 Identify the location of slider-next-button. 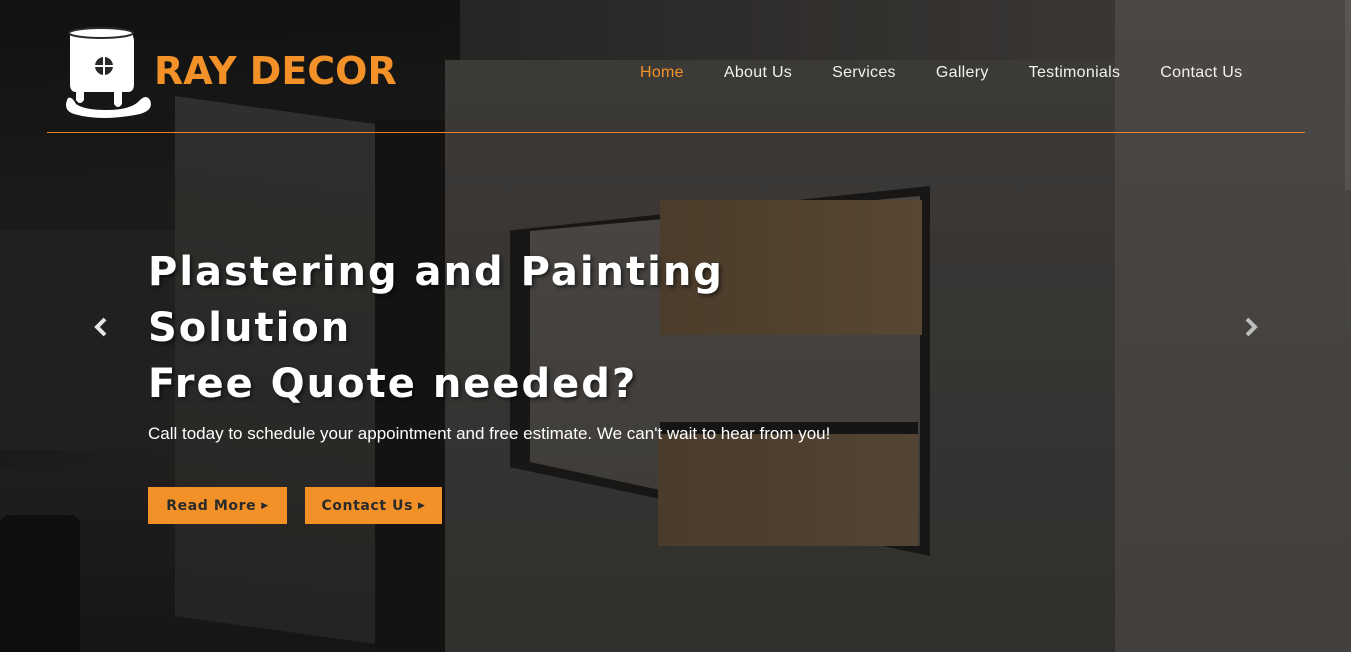
(1251, 327).